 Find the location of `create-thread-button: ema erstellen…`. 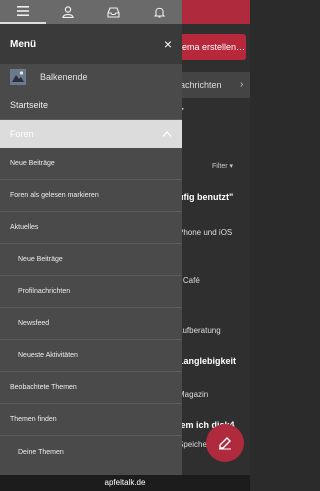

create-thread-button: ema erstellen… is located at coordinates (211, 47).